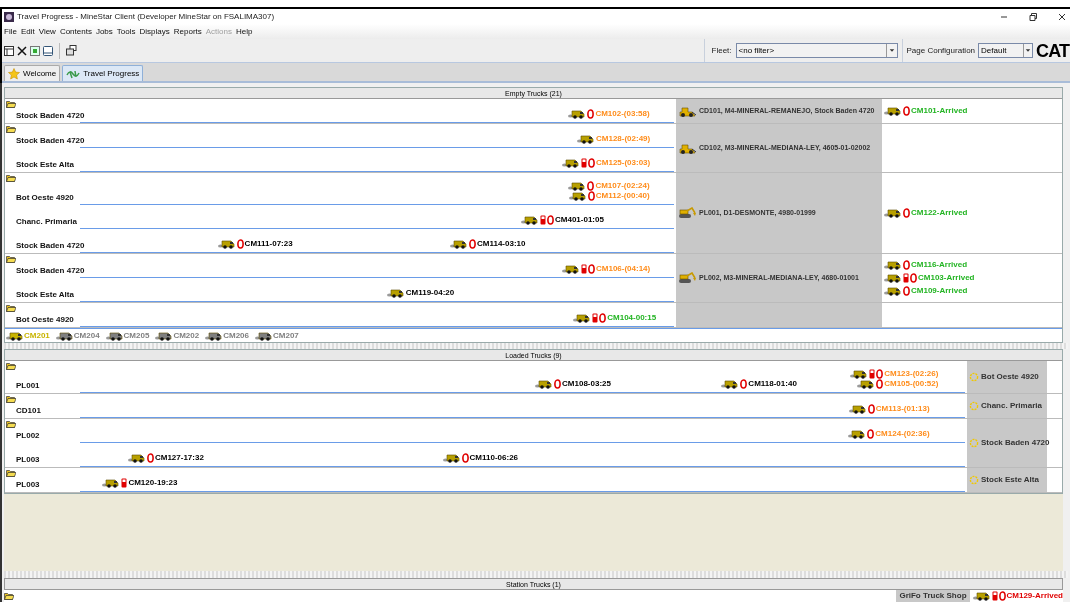  I want to click on page-configuration-dropdown: Default, so click(1006, 50).